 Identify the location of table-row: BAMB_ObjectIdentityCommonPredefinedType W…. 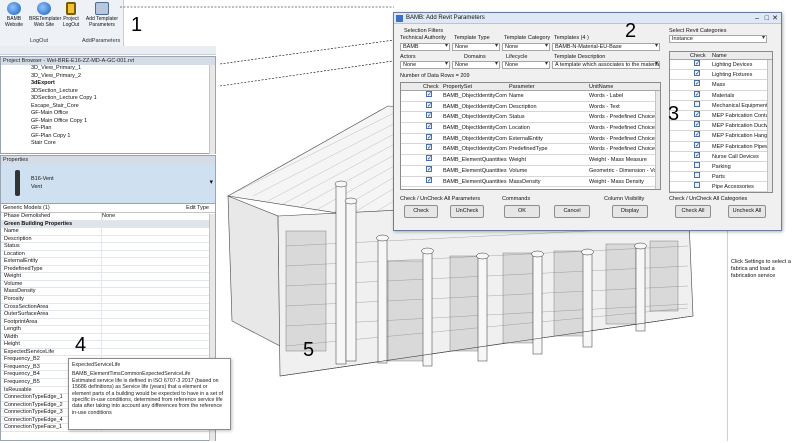
(530, 150).